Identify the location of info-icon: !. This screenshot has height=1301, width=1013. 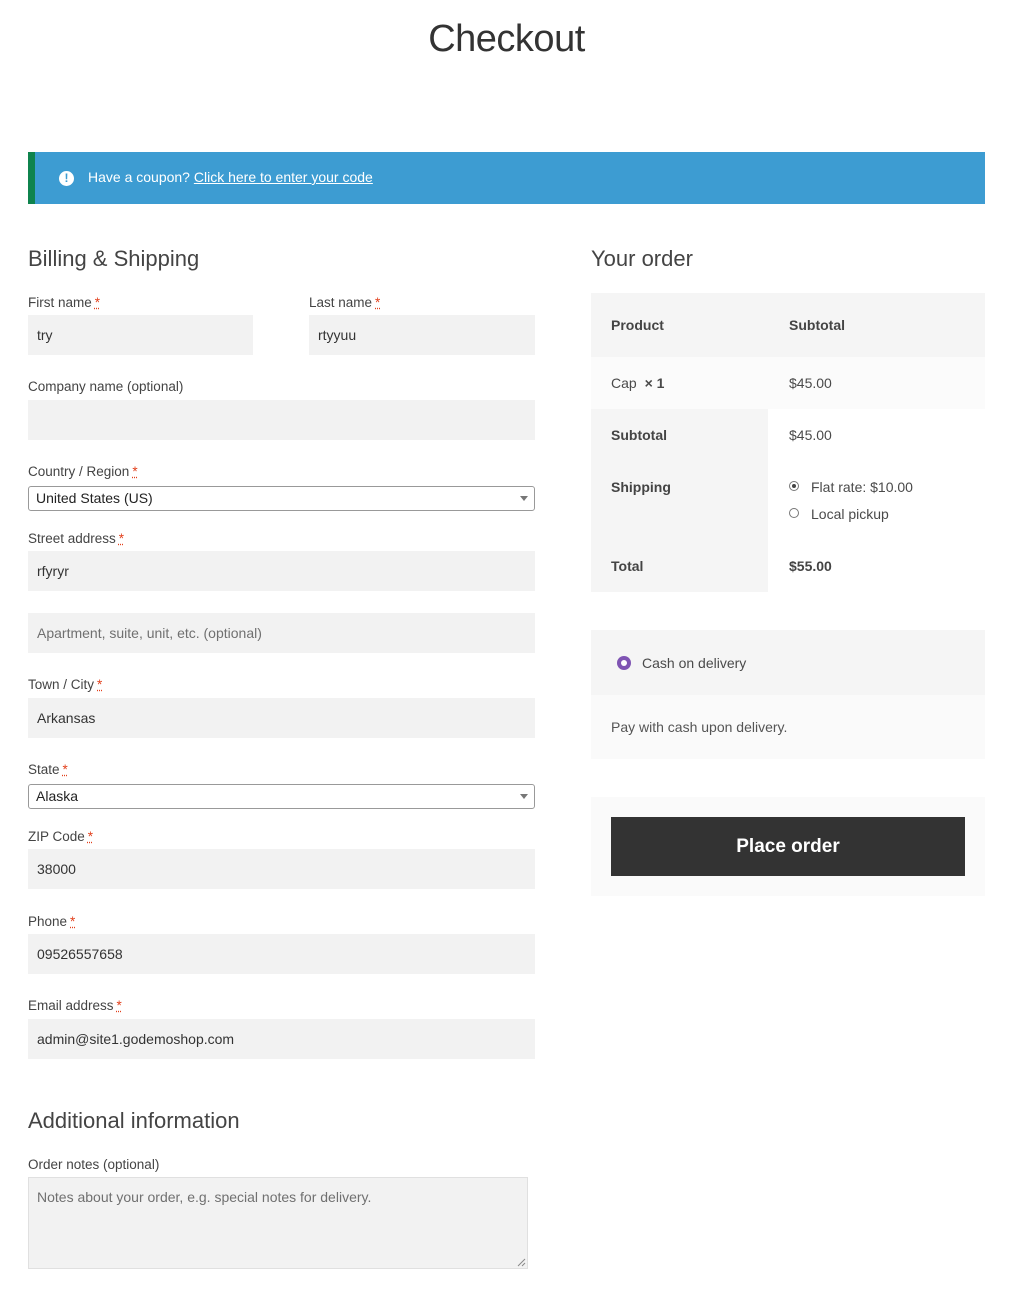
(66, 178).